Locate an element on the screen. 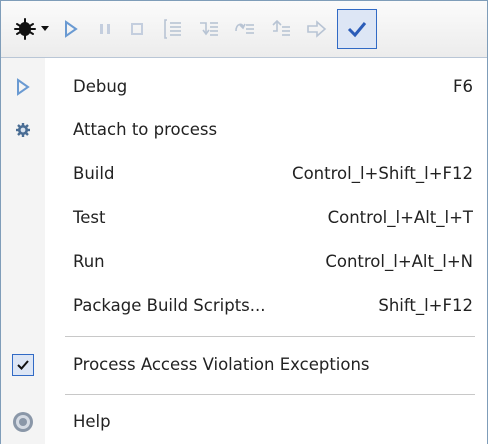 The width and height of the screenshot is (488, 444). help-icon is located at coordinates (23, 422).